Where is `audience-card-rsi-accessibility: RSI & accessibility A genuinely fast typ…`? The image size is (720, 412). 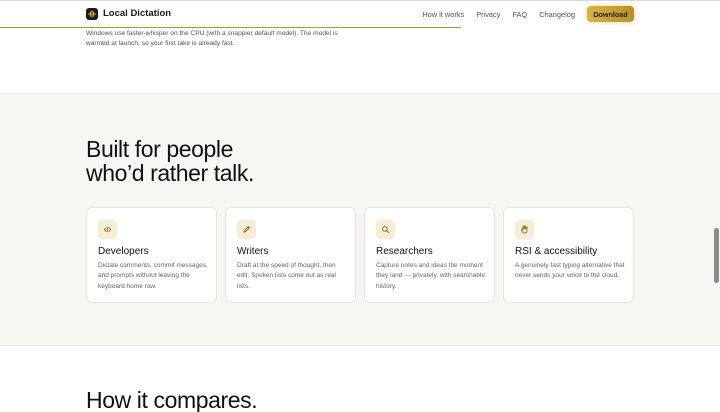
audience-card-rsi-accessibility: RSI & accessibility A genuinely fast typ… is located at coordinates (568, 255).